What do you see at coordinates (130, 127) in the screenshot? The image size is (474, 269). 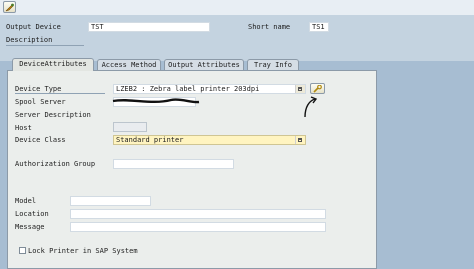 I see `host-field` at bounding box center [130, 127].